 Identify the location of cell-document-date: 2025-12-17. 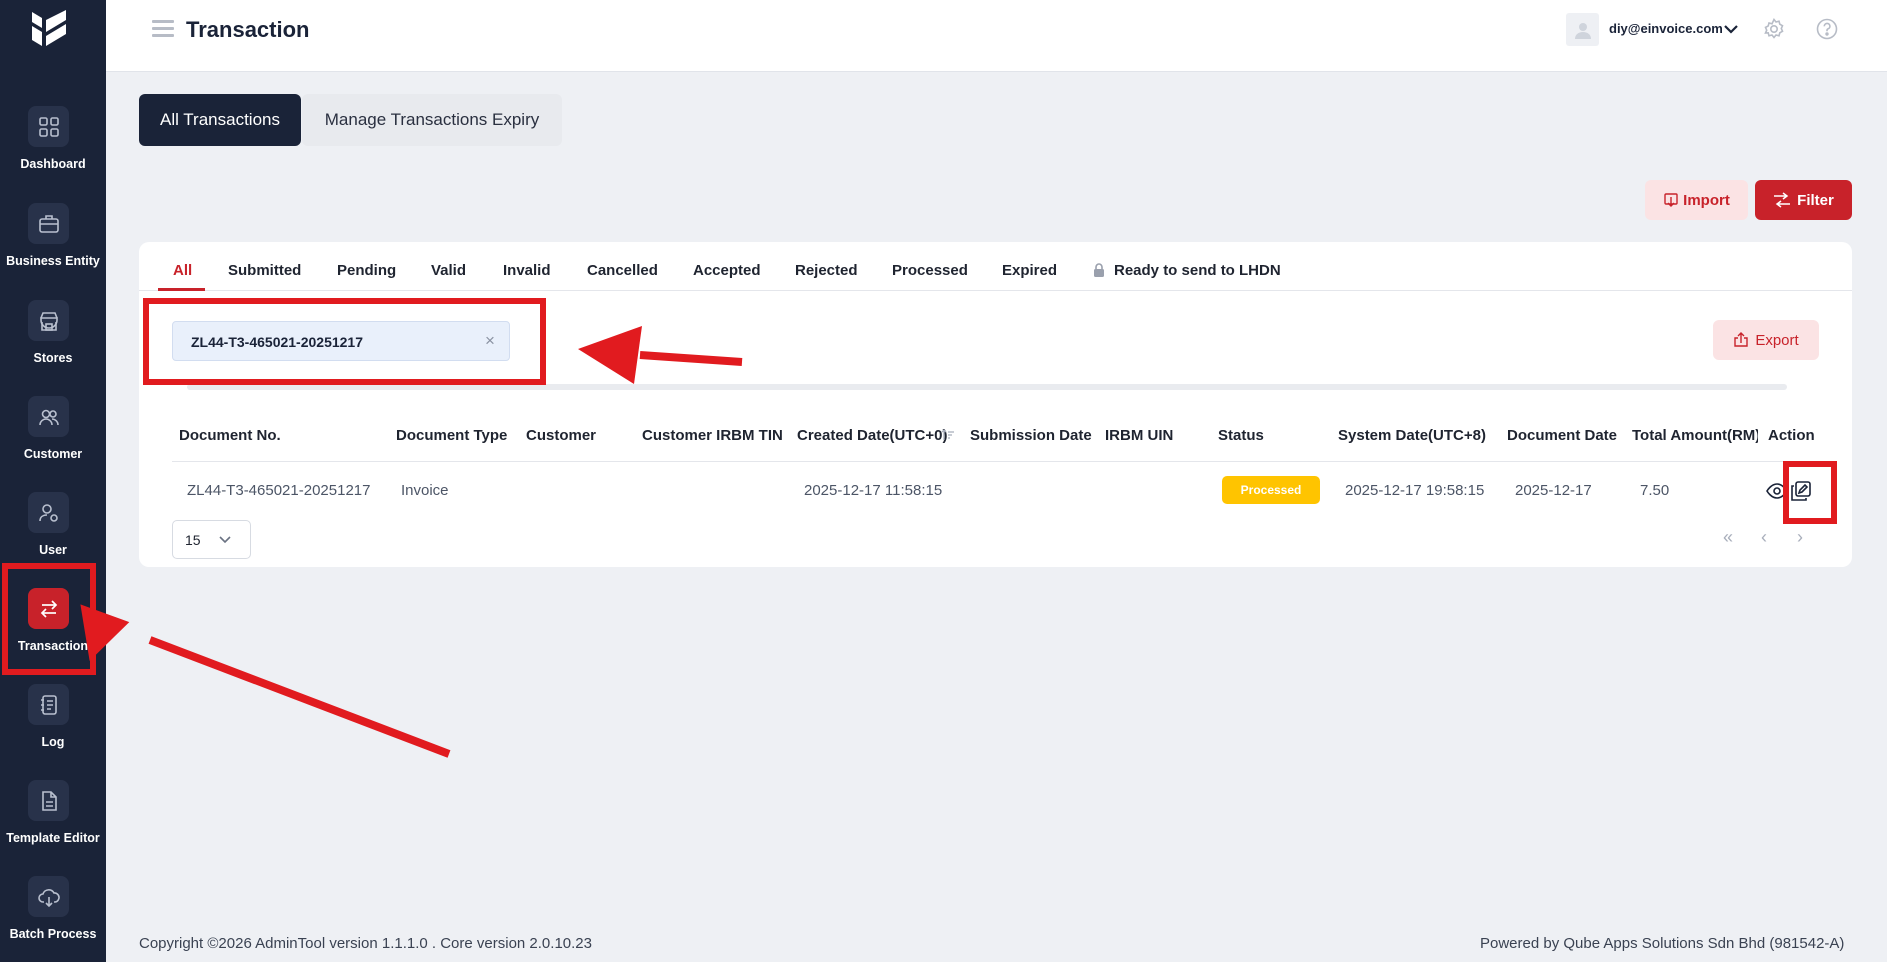
(1553, 490).